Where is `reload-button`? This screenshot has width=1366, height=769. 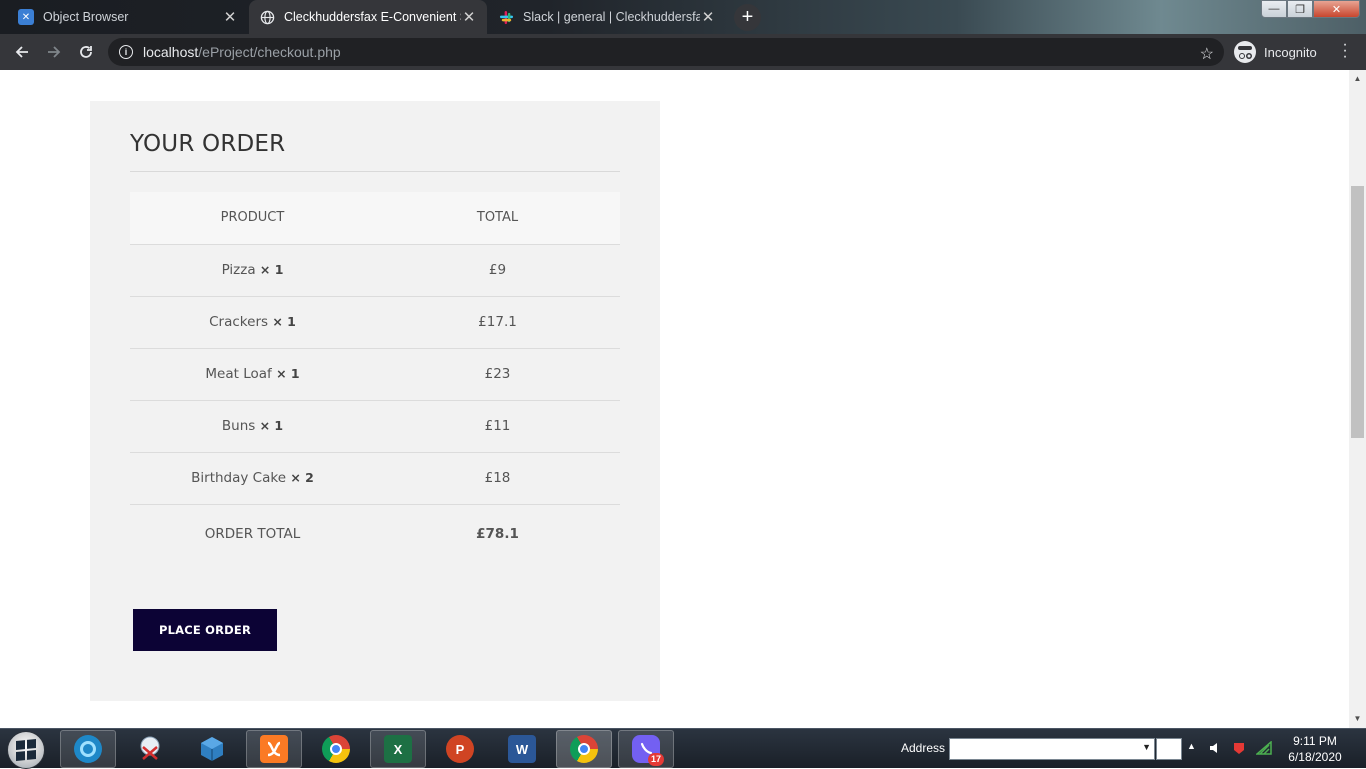
reload-button is located at coordinates (86, 52).